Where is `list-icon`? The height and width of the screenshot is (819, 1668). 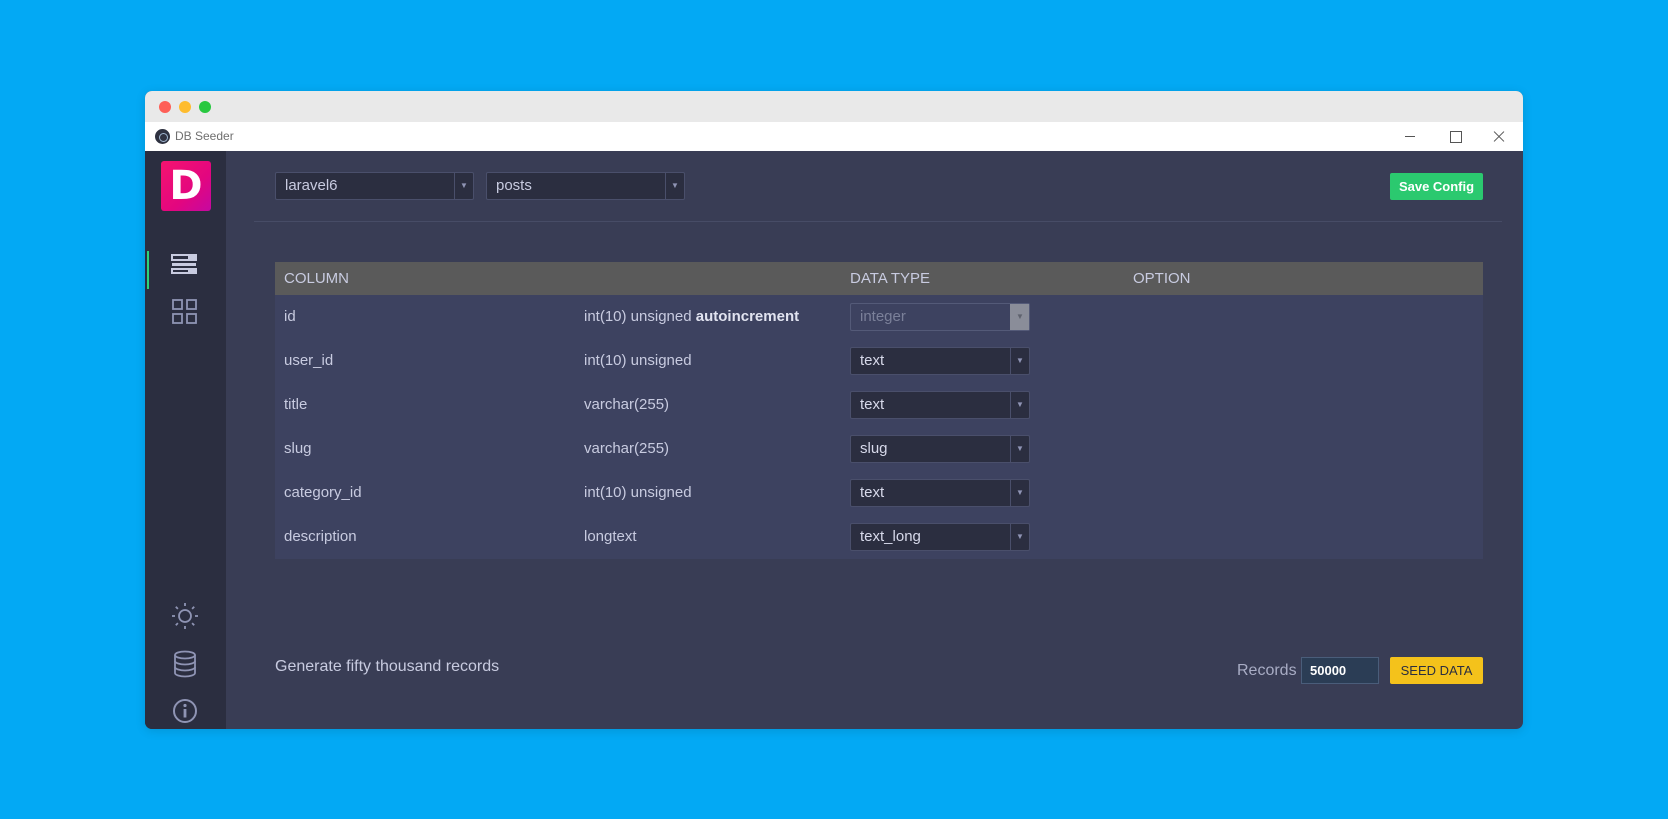
list-icon is located at coordinates (185, 264).